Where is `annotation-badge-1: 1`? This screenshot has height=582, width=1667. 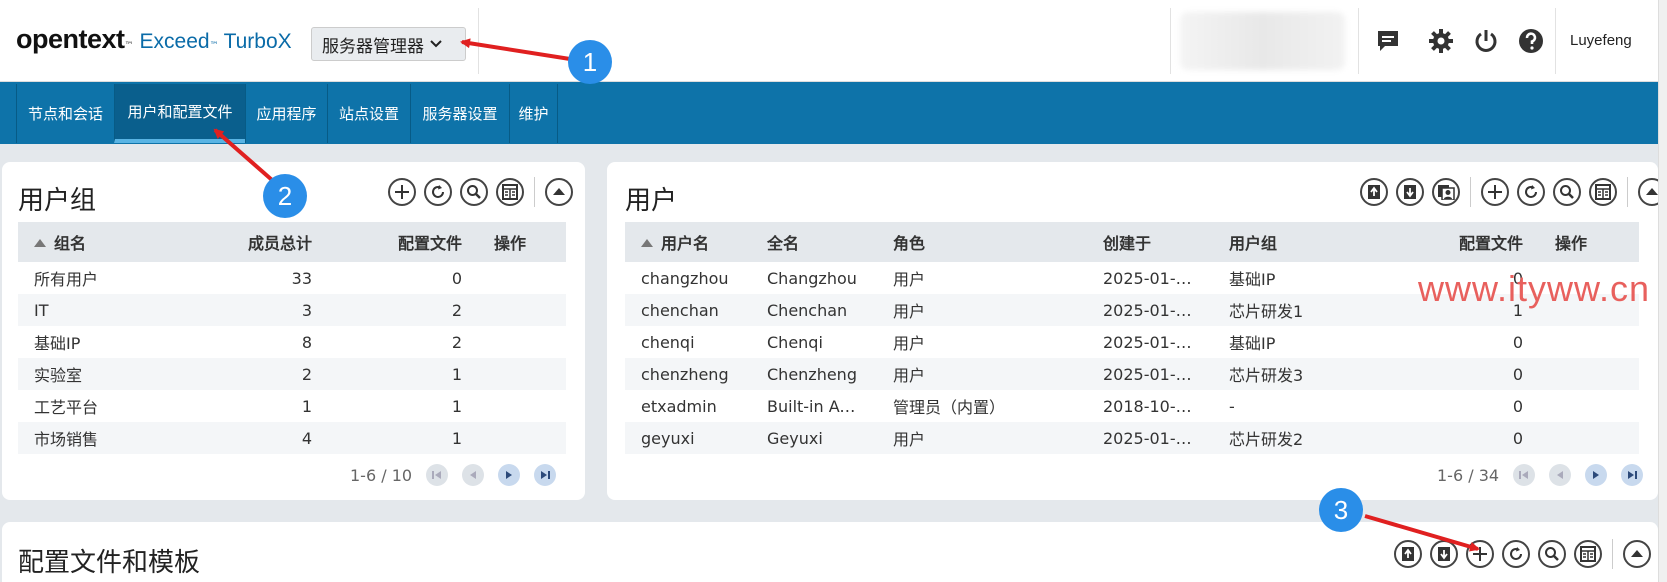 annotation-badge-1: 1 is located at coordinates (590, 62).